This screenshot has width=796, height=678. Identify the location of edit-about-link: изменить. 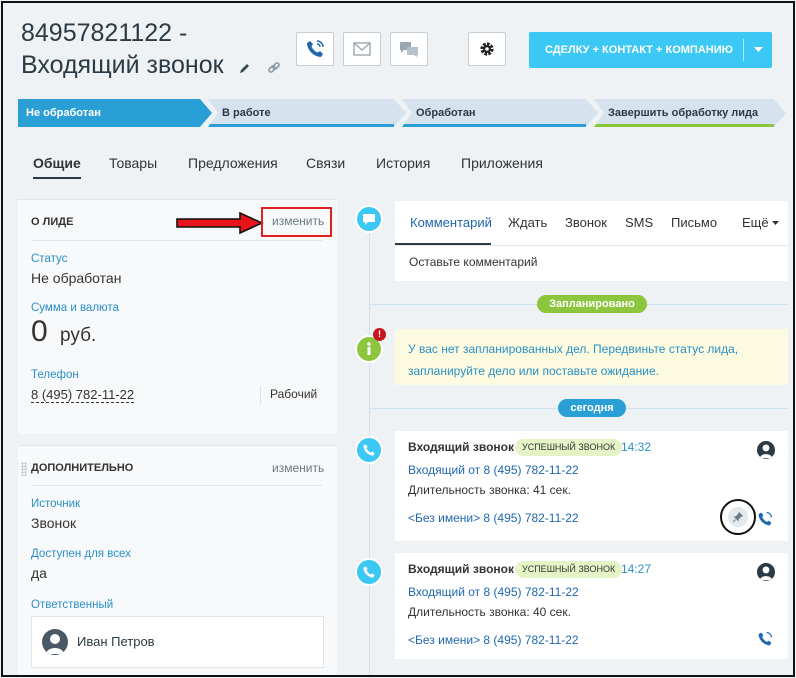
(298, 221).